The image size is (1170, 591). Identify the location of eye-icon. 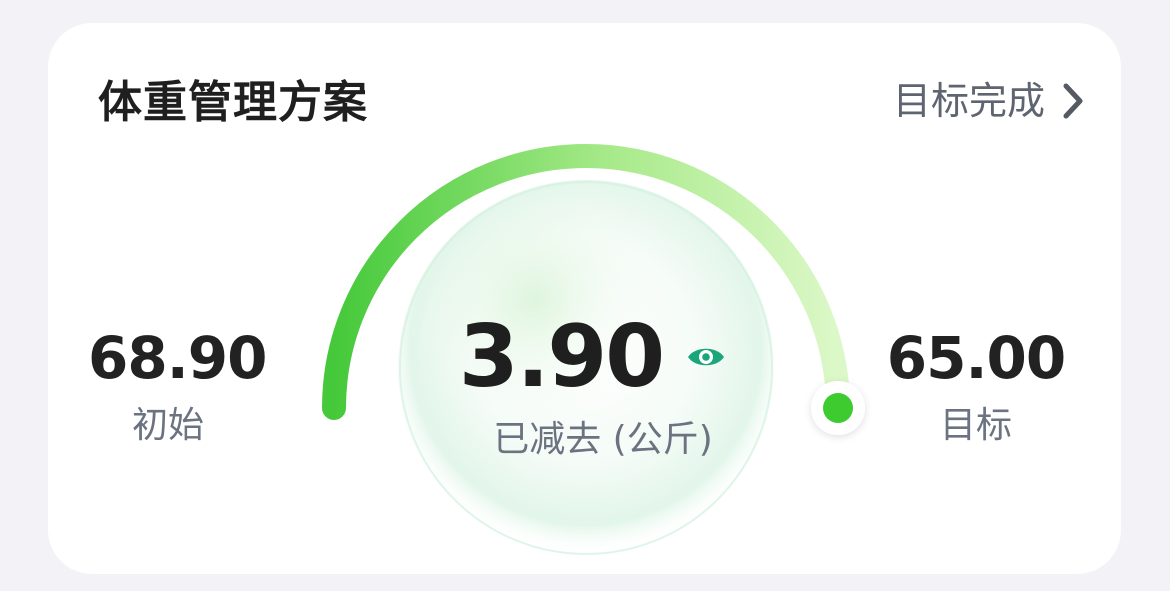
(706, 357).